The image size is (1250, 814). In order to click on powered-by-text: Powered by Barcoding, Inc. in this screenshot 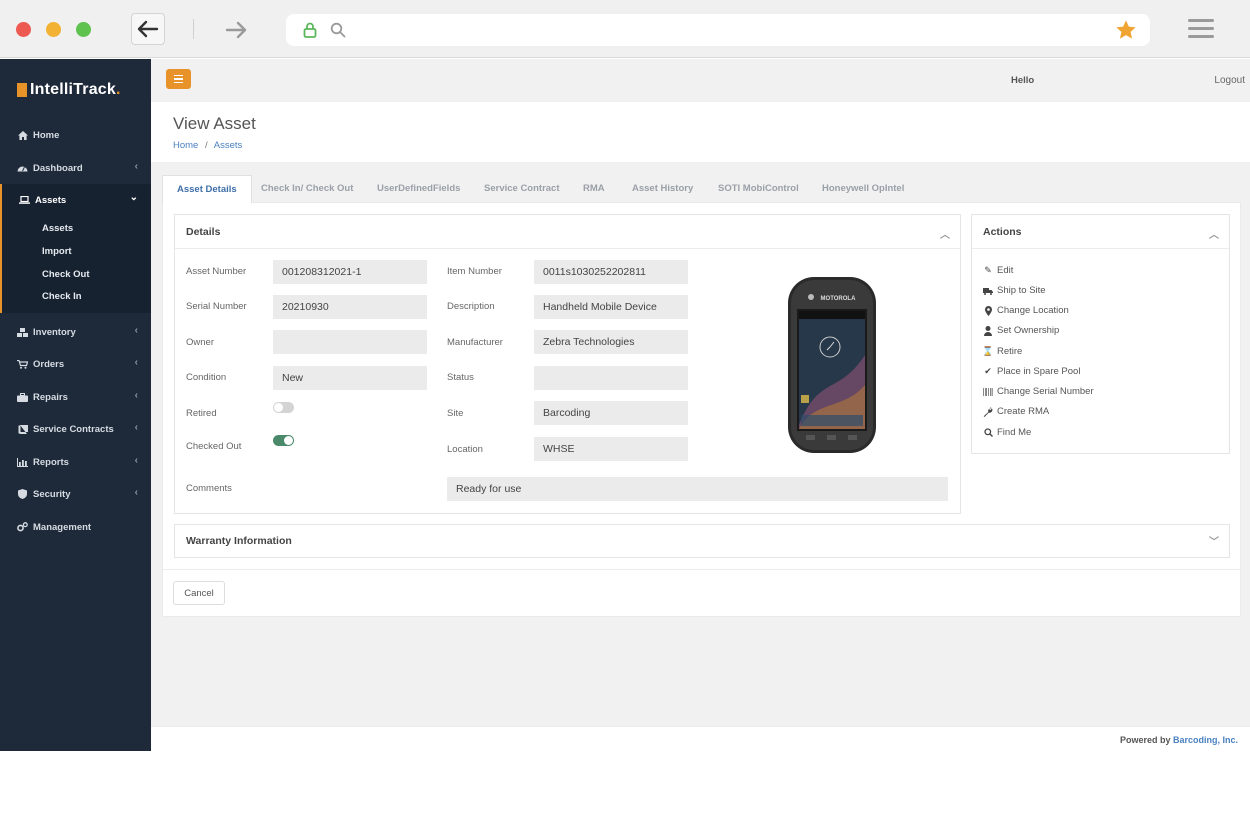, I will do `click(1178, 740)`.